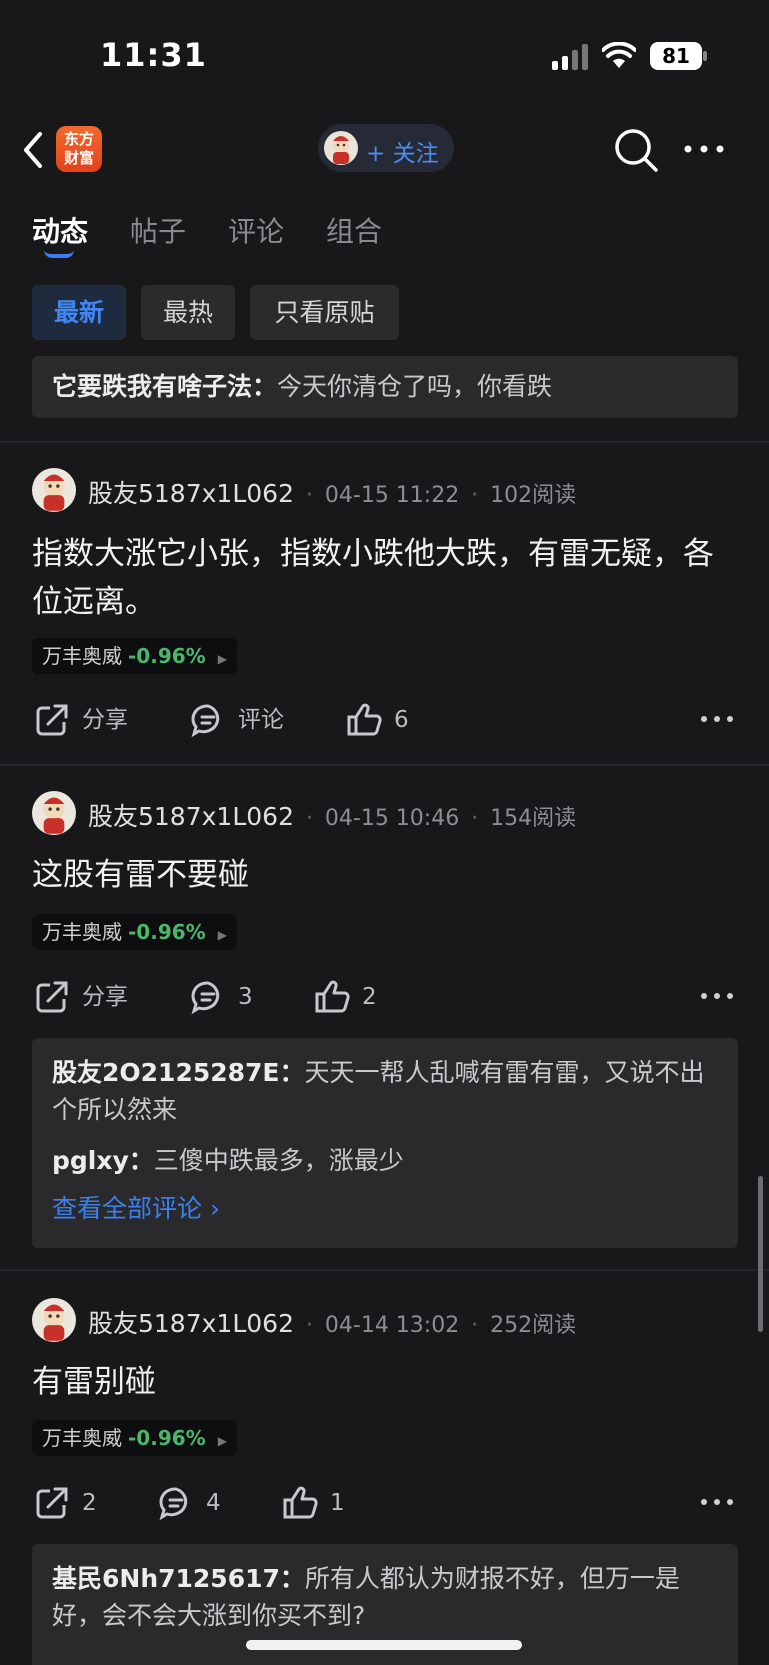  What do you see at coordinates (385, 1382) in the screenshot?
I see `post-text: 有雷别碰` at bounding box center [385, 1382].